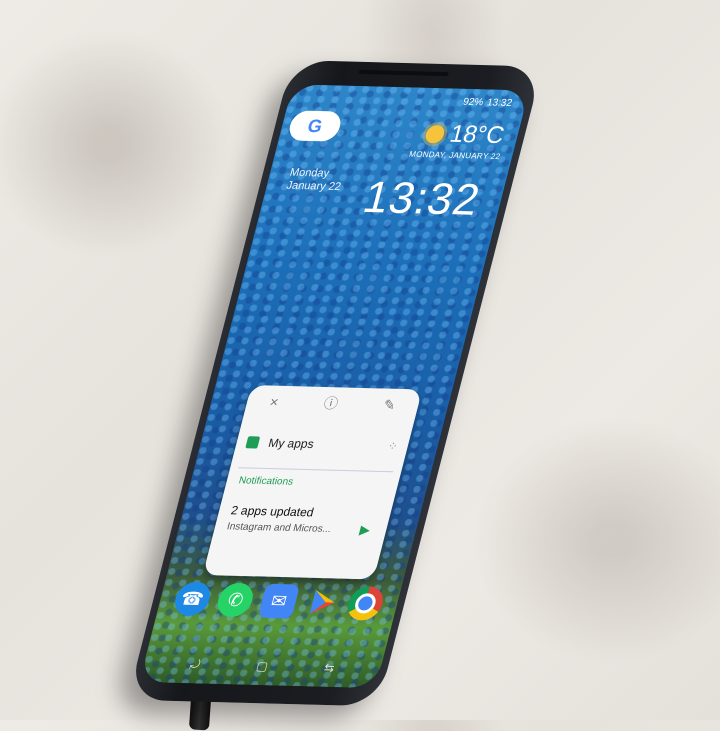 Image resolution: width=720 pixels, height=731 pixels. I want to click on clock-widget: 13:32, so click(421, 199).